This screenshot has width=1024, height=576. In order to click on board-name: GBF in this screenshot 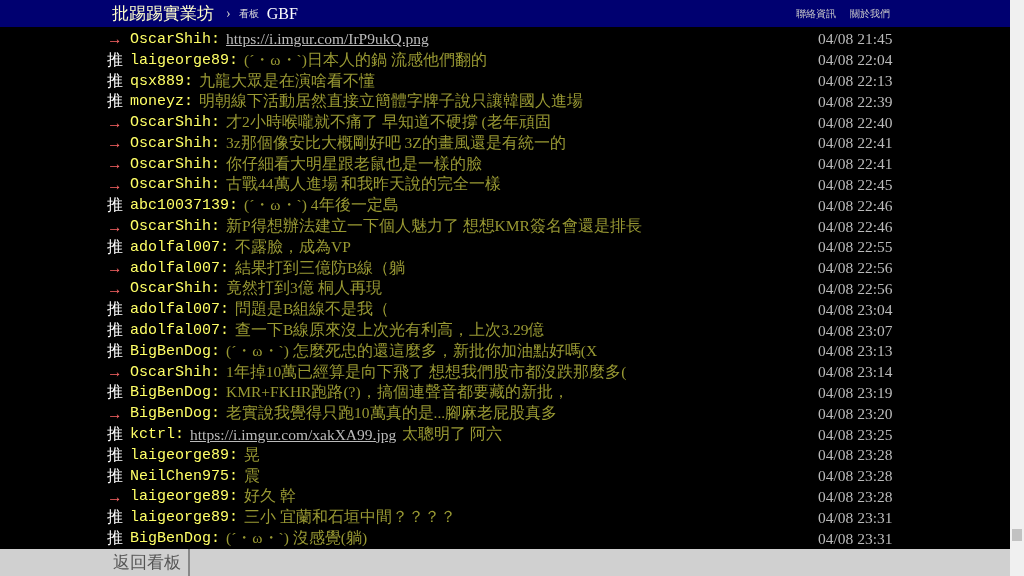, I will do `click(282, 13)`.